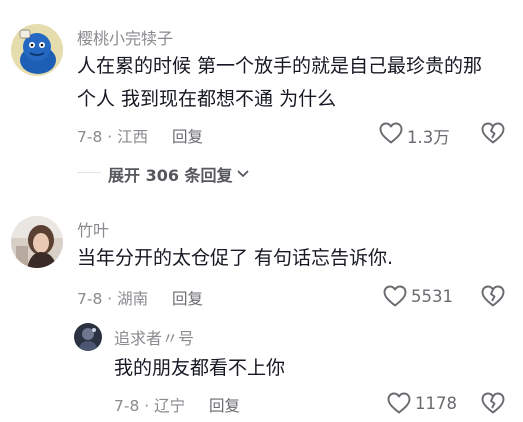 This screenshot has height=422, width=523. Describe the element at coordinates (200, 368) in the screenshot. I see `reply-text: 我的朋友都看不上你` at that location.